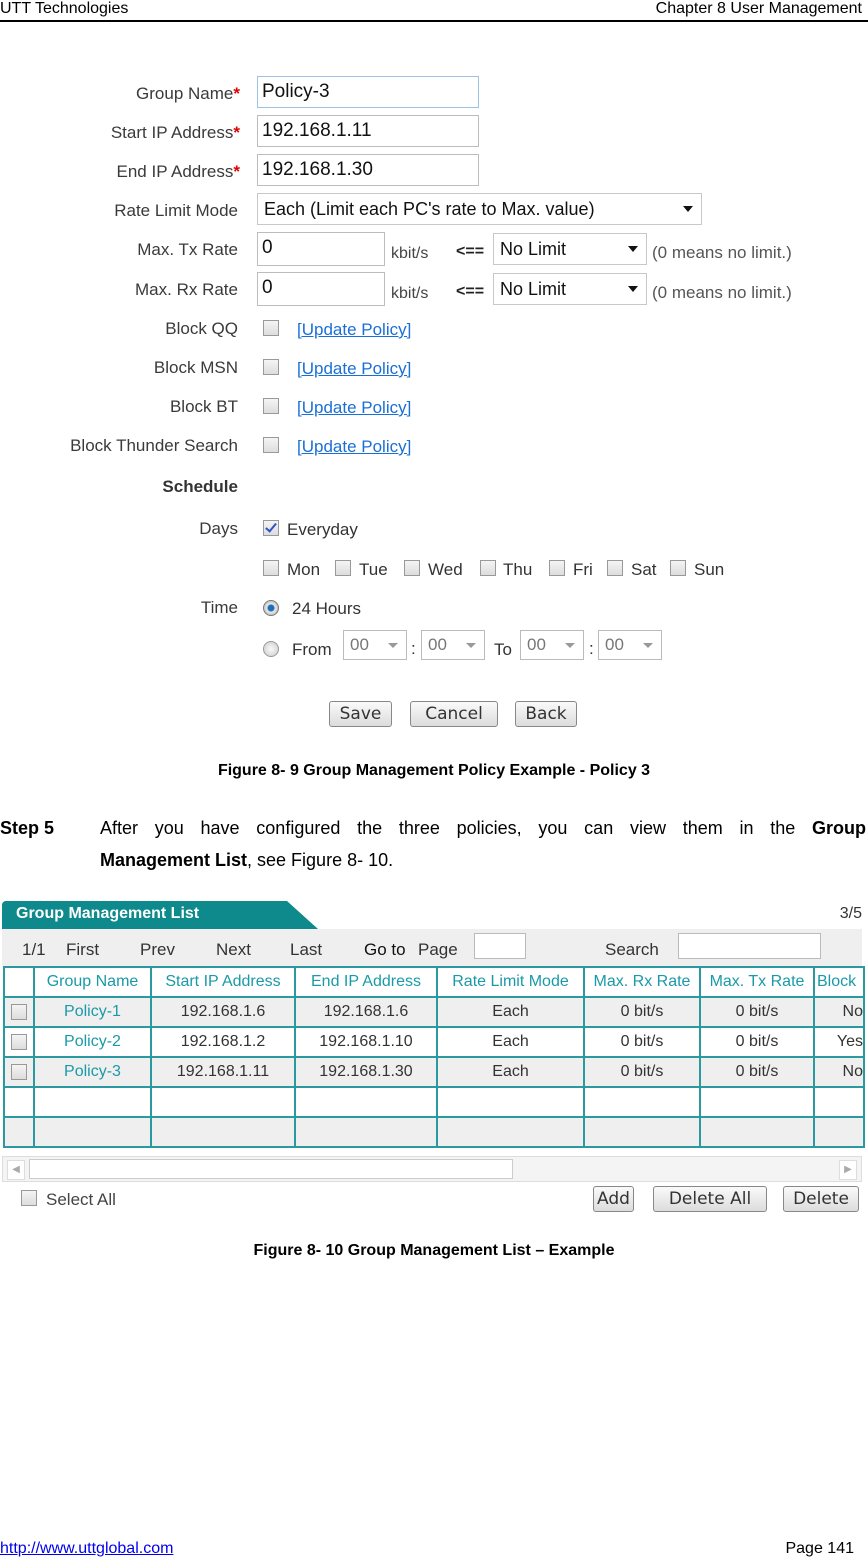 This screenshot has width=868, height=1559. What do you see at coordinates (271, 445) in the screenshot?
I see `block-thunder-search-checkbox` at bounding box center [271, 445].